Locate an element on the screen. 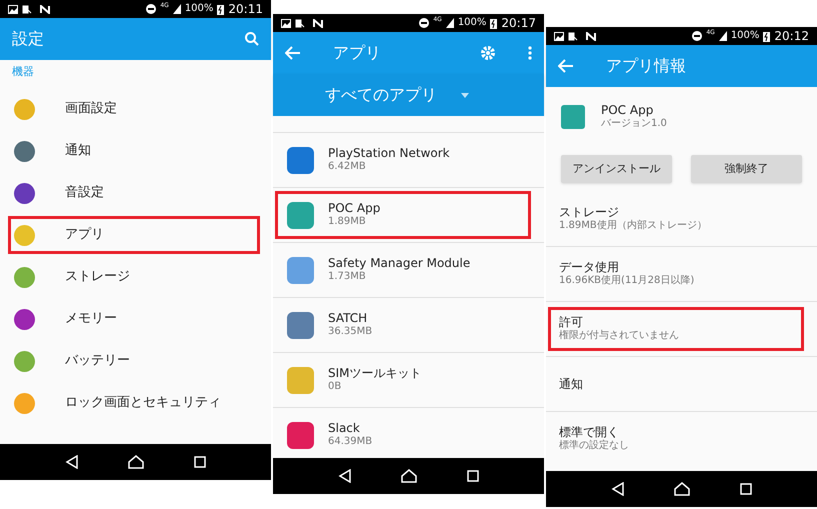 The width and height of the screenshot is (817, 509). clock: 20:12 is located at coordinates (791, 36).